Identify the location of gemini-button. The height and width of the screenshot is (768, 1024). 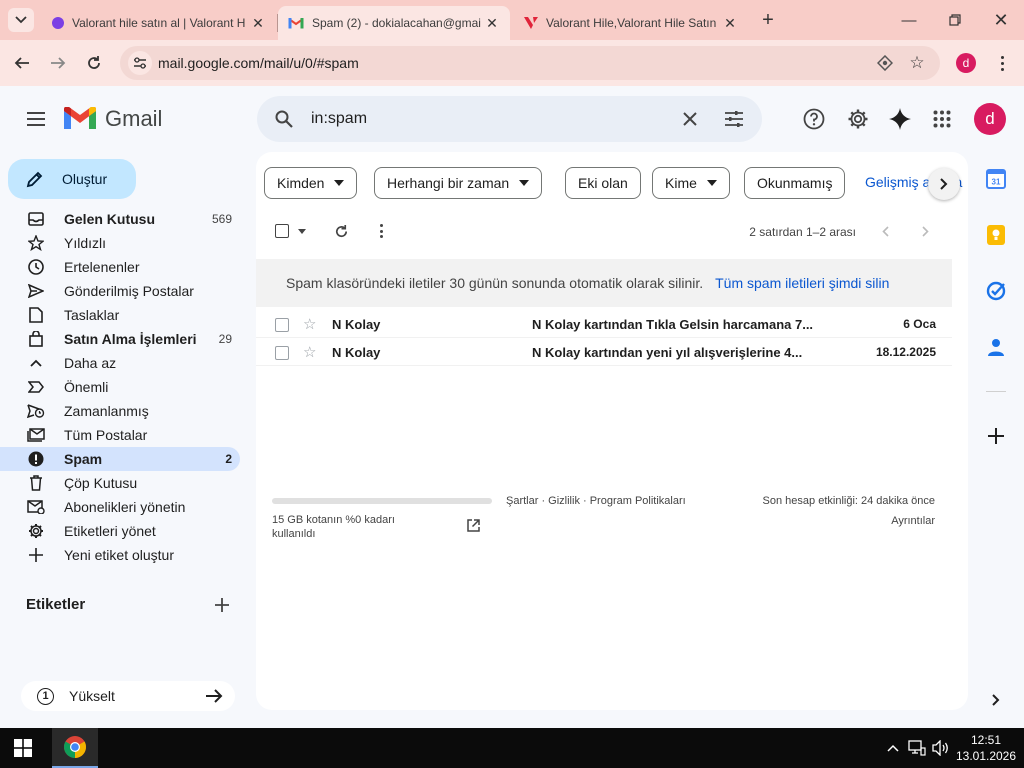
(900, 119).